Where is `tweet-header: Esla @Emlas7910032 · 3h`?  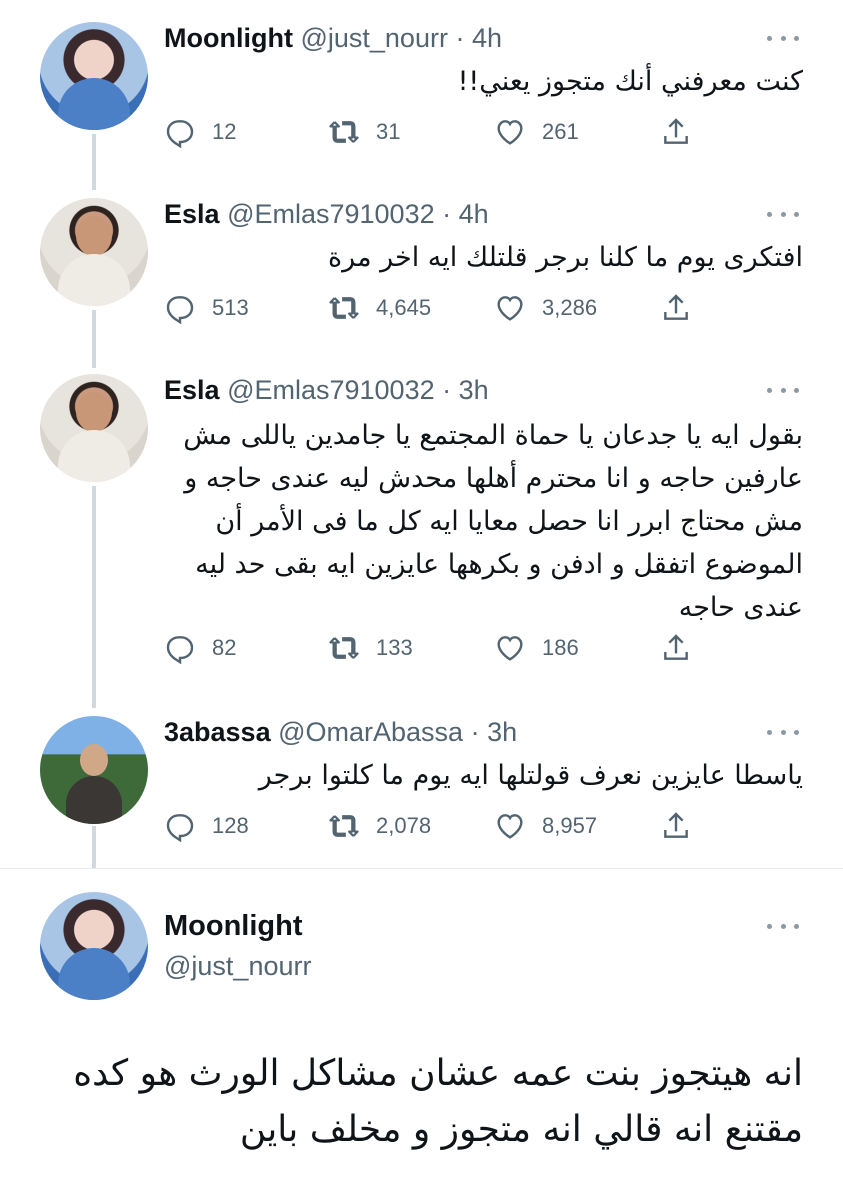 tweet-header: Esla @Emlas7910032 · 3h is located at coordinates (326, 390).